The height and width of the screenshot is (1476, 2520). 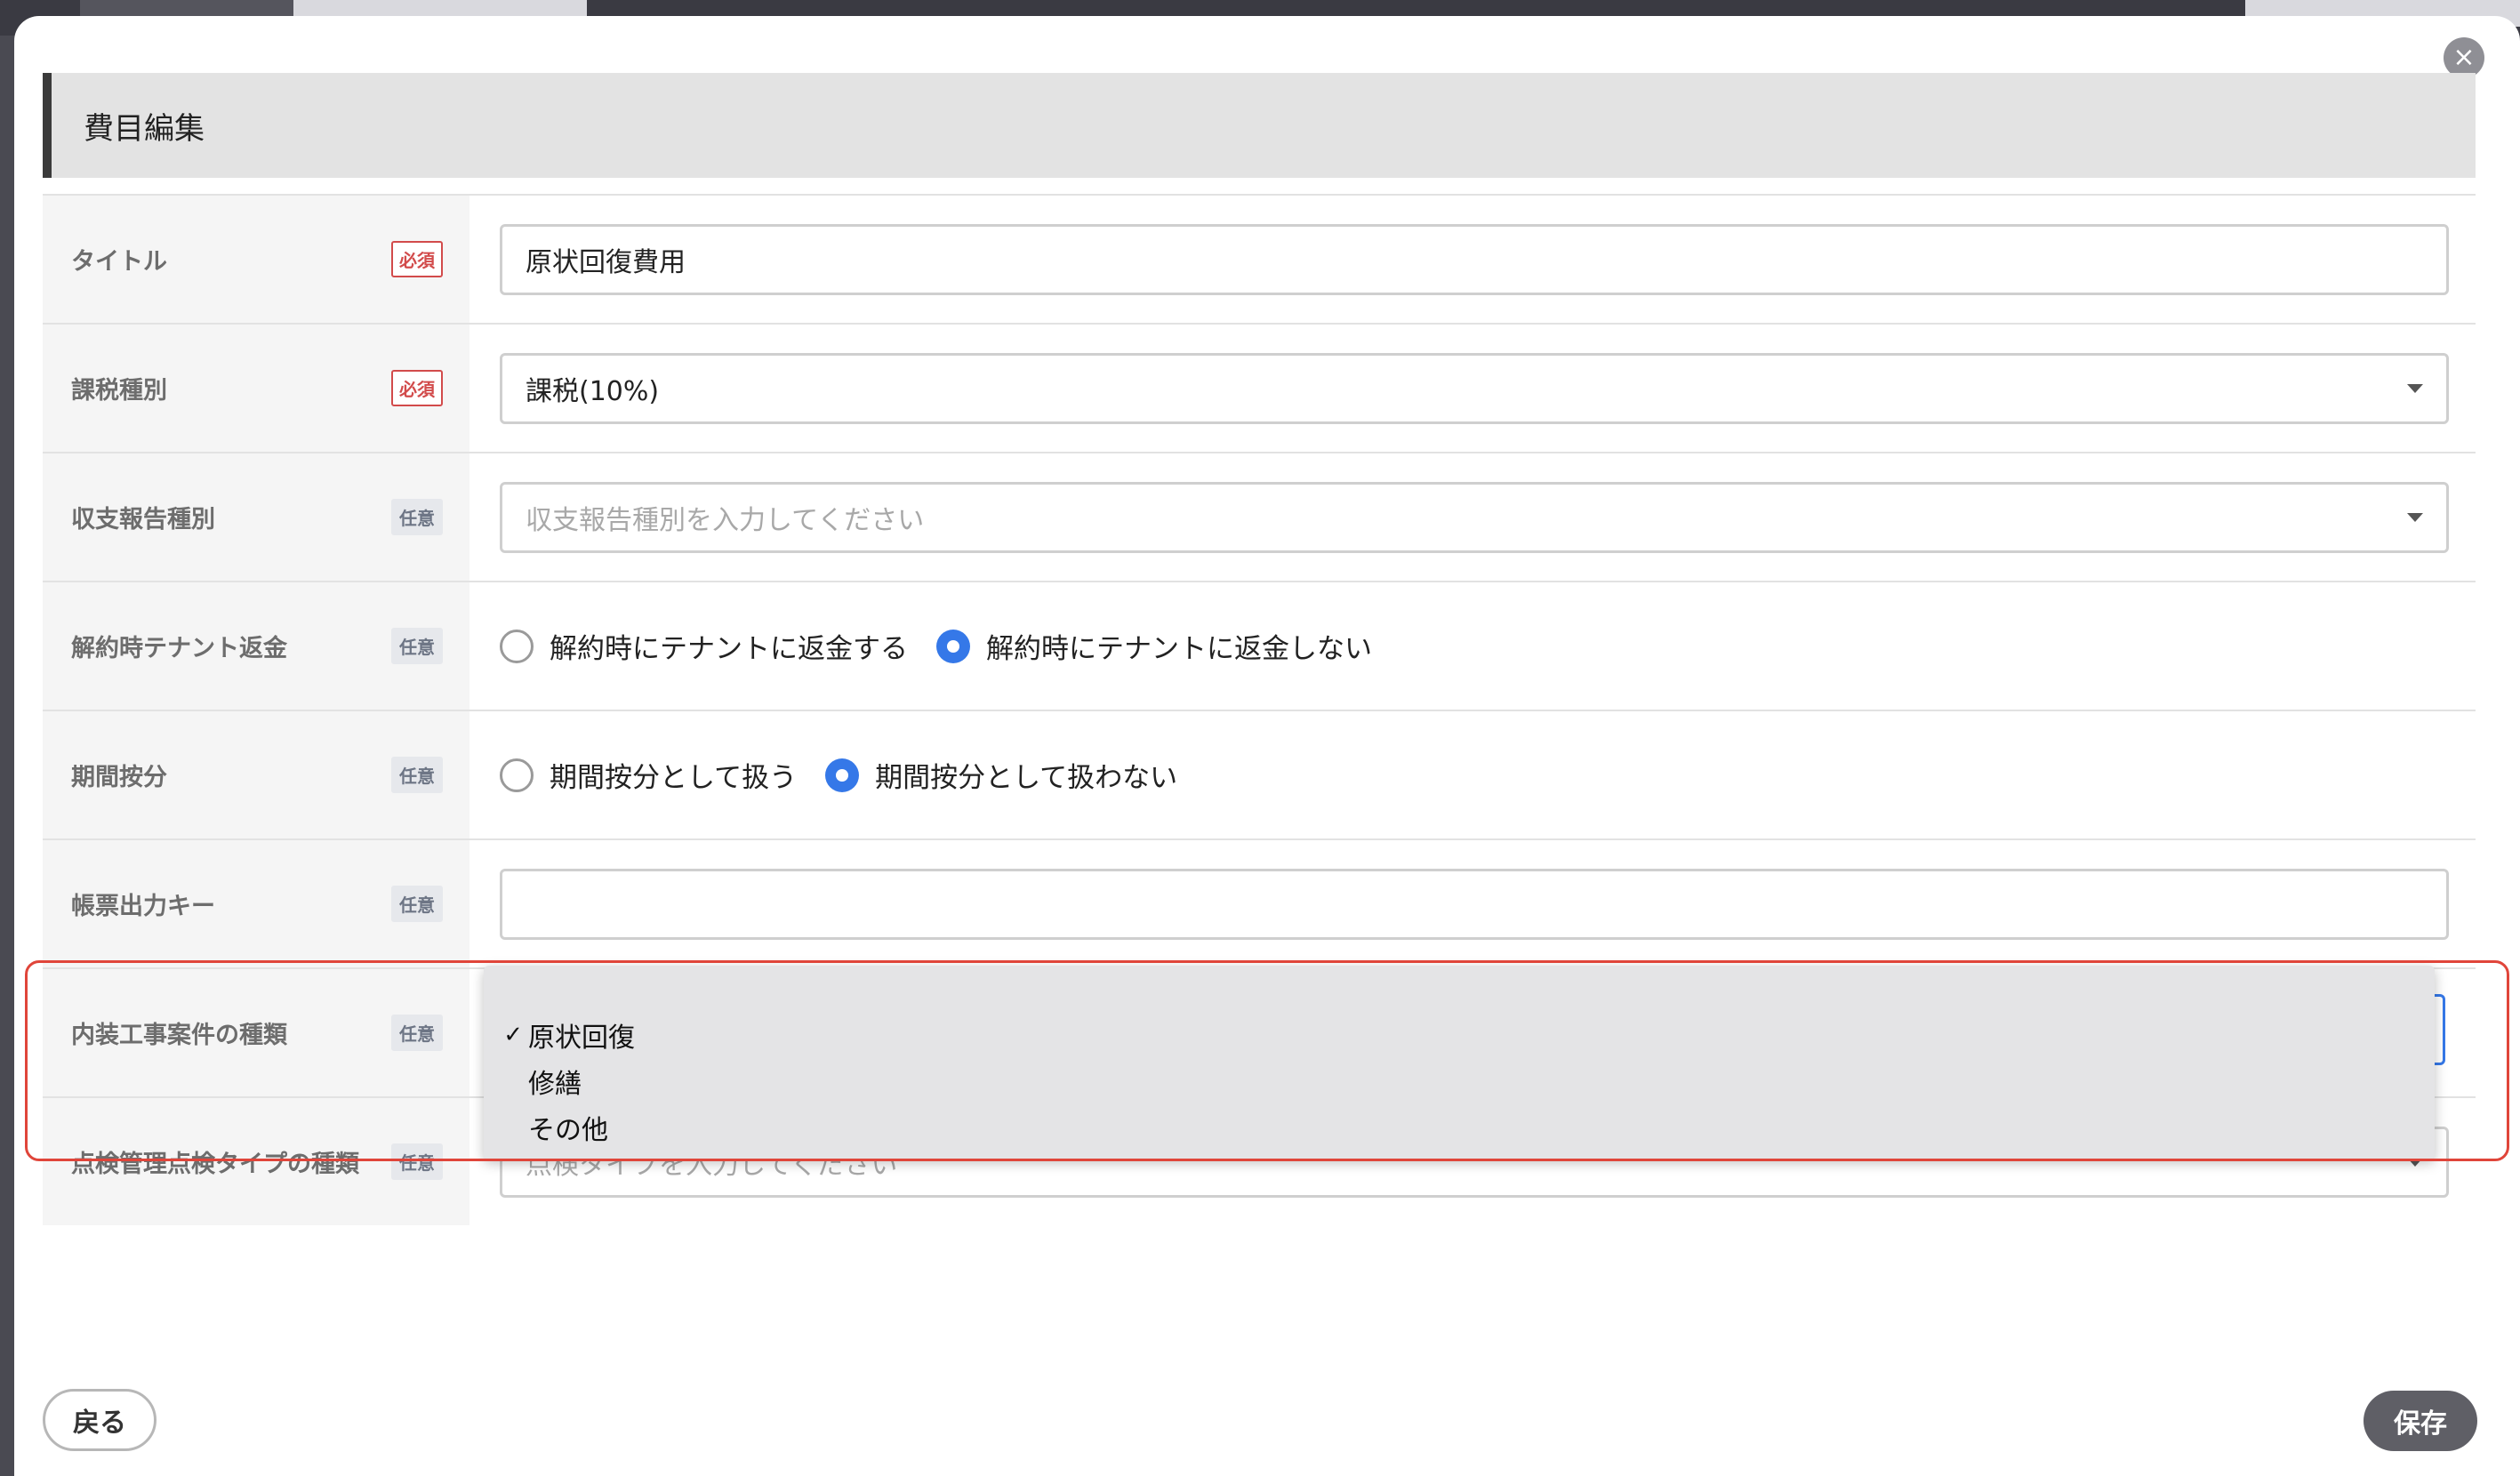 What do you see at coordinates (729, 646) in the screenshot?
I see `radio-label: 解約時にテナントに返金する` at bounding box center [729, 646].